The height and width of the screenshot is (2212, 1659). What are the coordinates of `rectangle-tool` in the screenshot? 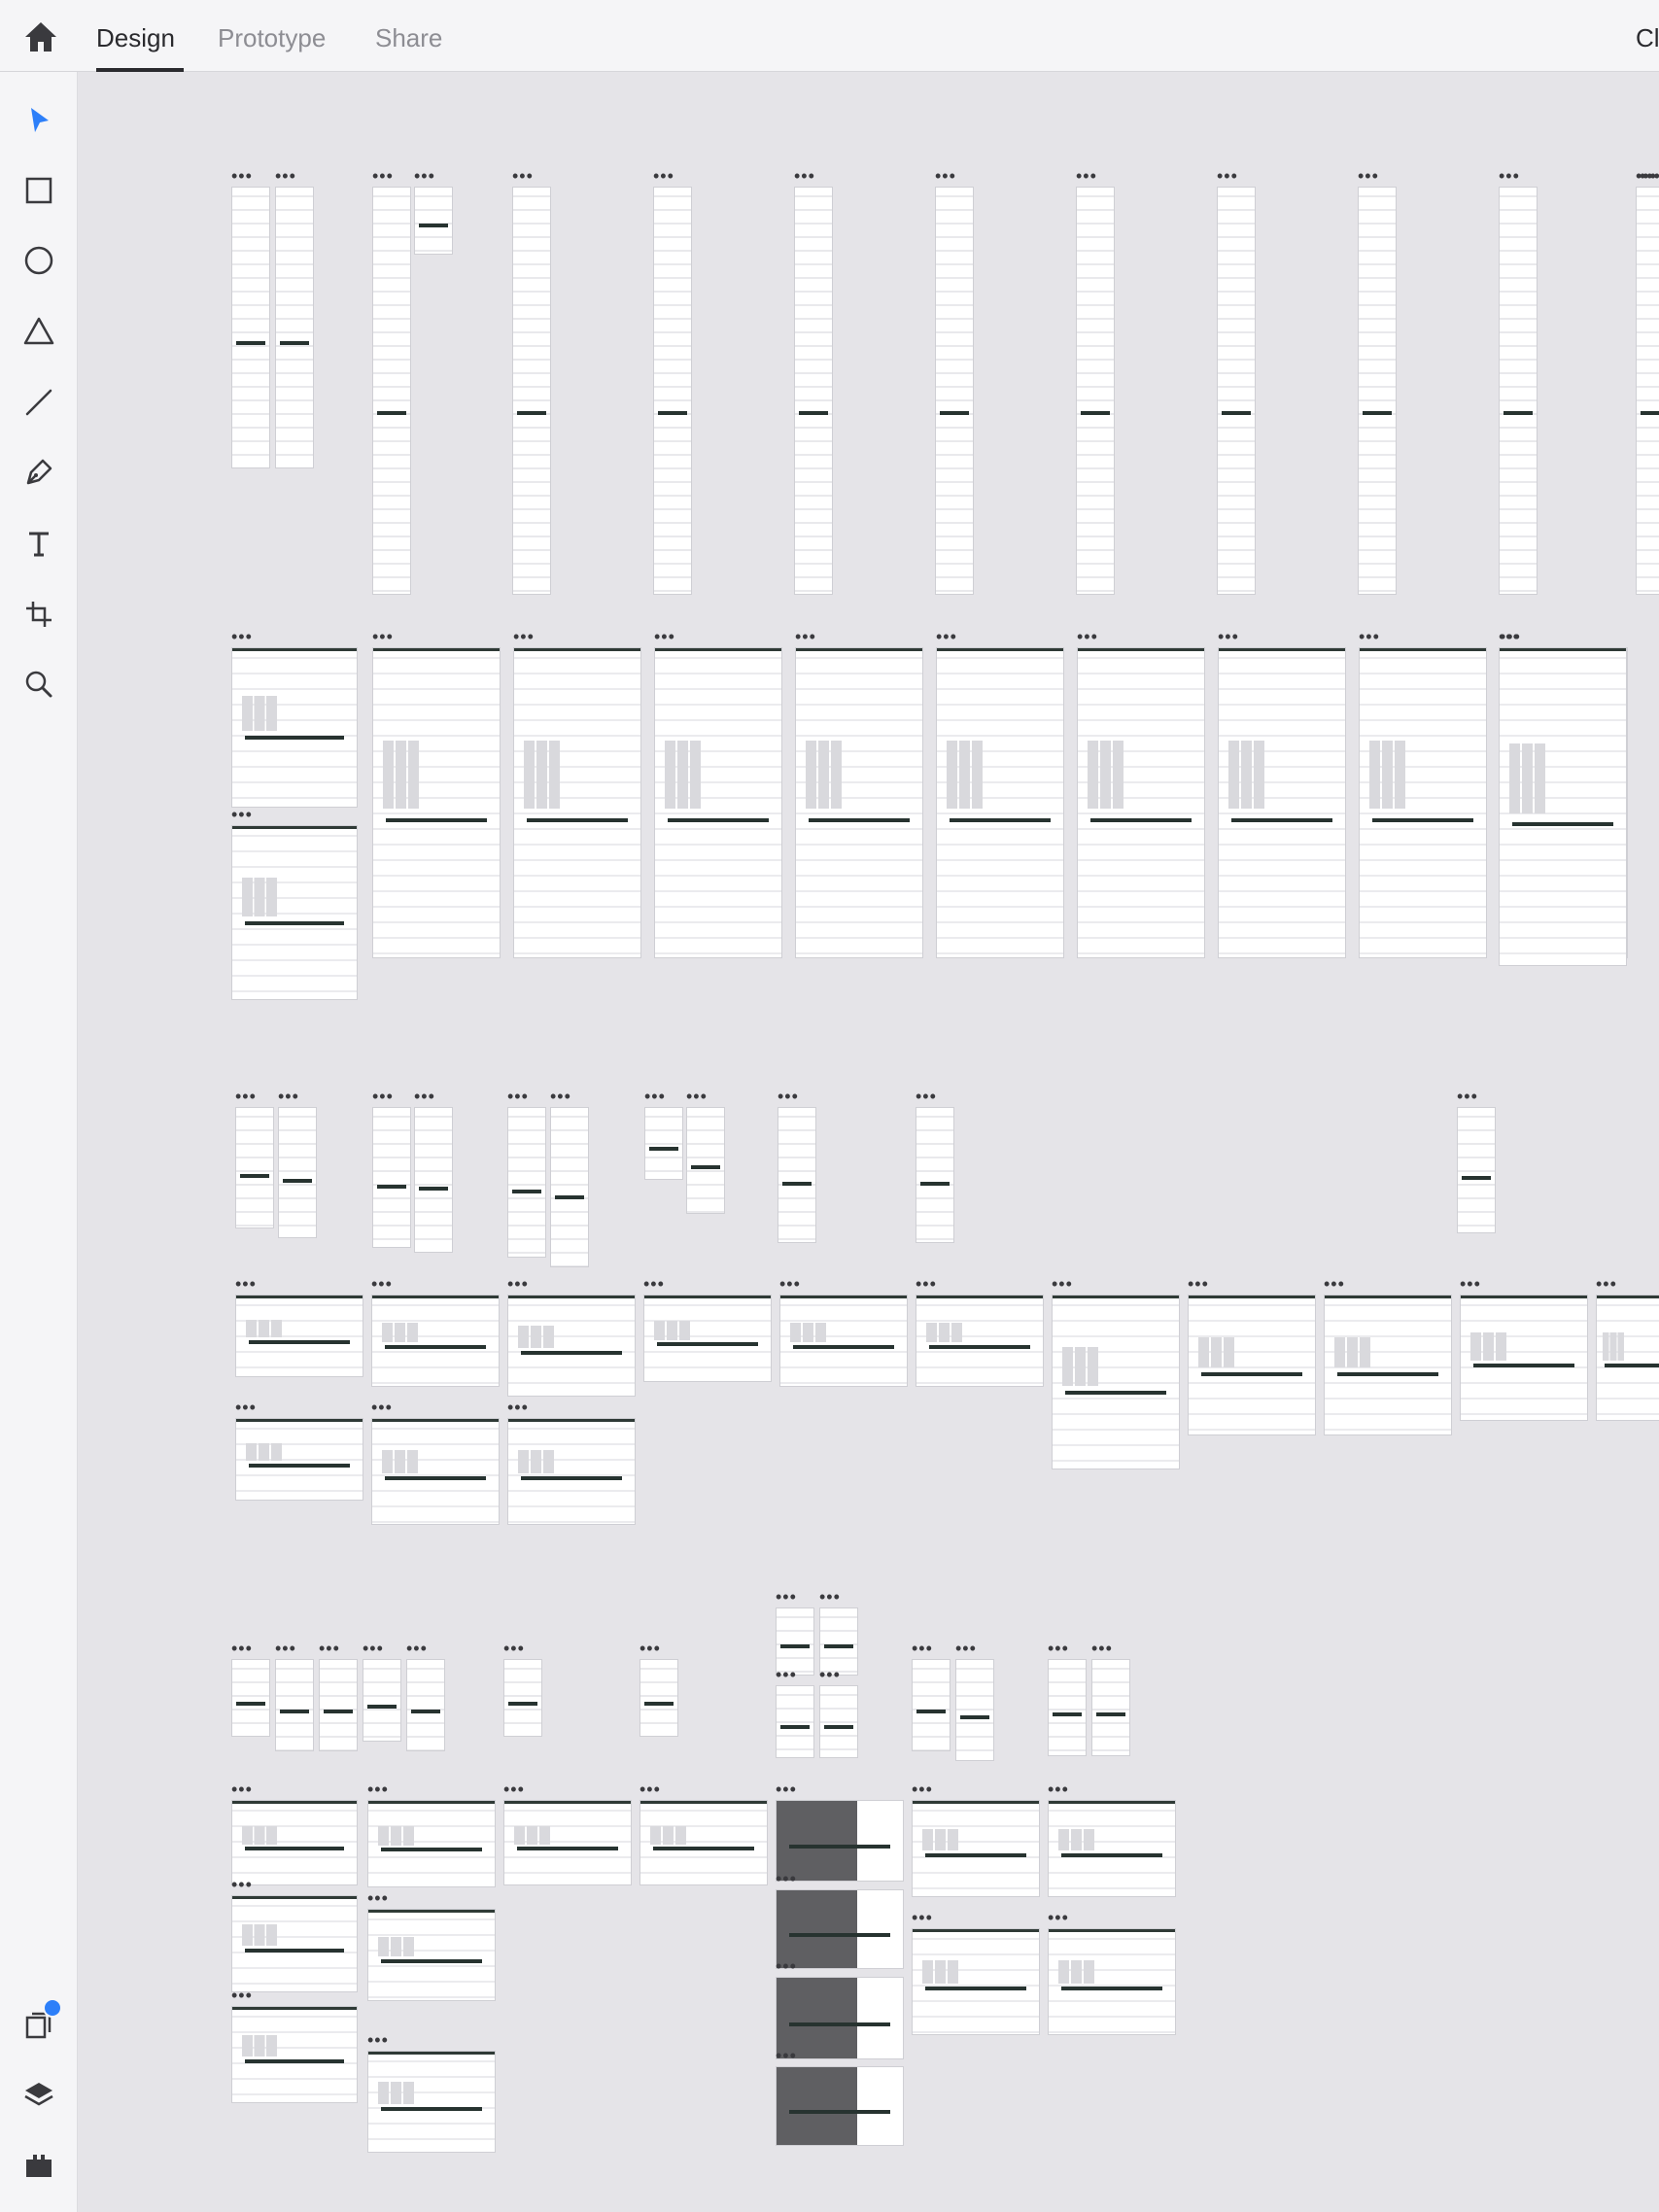 It's located at (39, 190).